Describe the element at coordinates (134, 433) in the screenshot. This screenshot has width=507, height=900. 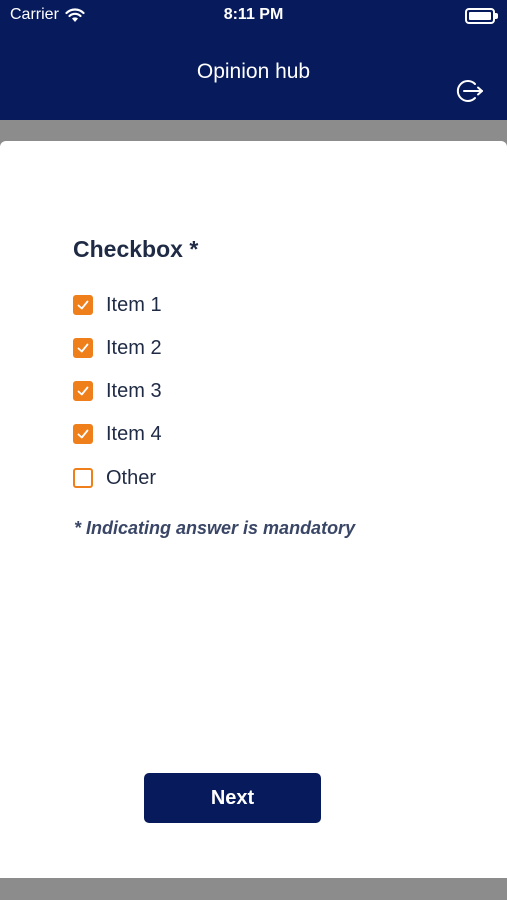
I see `option-label: Item 4` at that location.